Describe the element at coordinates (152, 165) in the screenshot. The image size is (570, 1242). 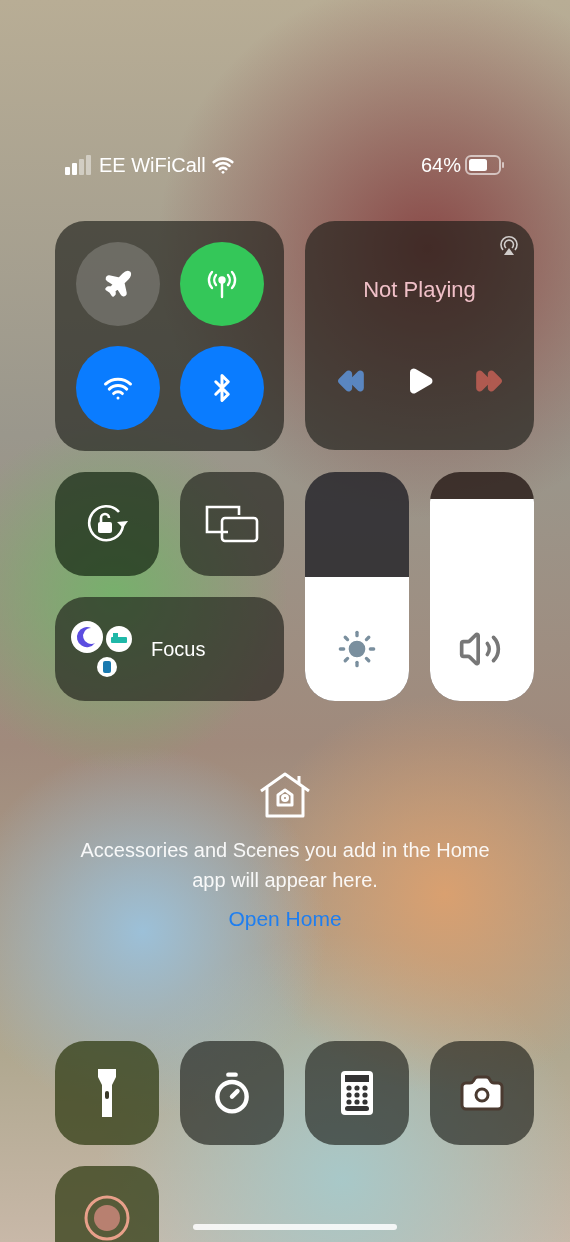
I see `carrier-name: EE WiFiCall` at that location.